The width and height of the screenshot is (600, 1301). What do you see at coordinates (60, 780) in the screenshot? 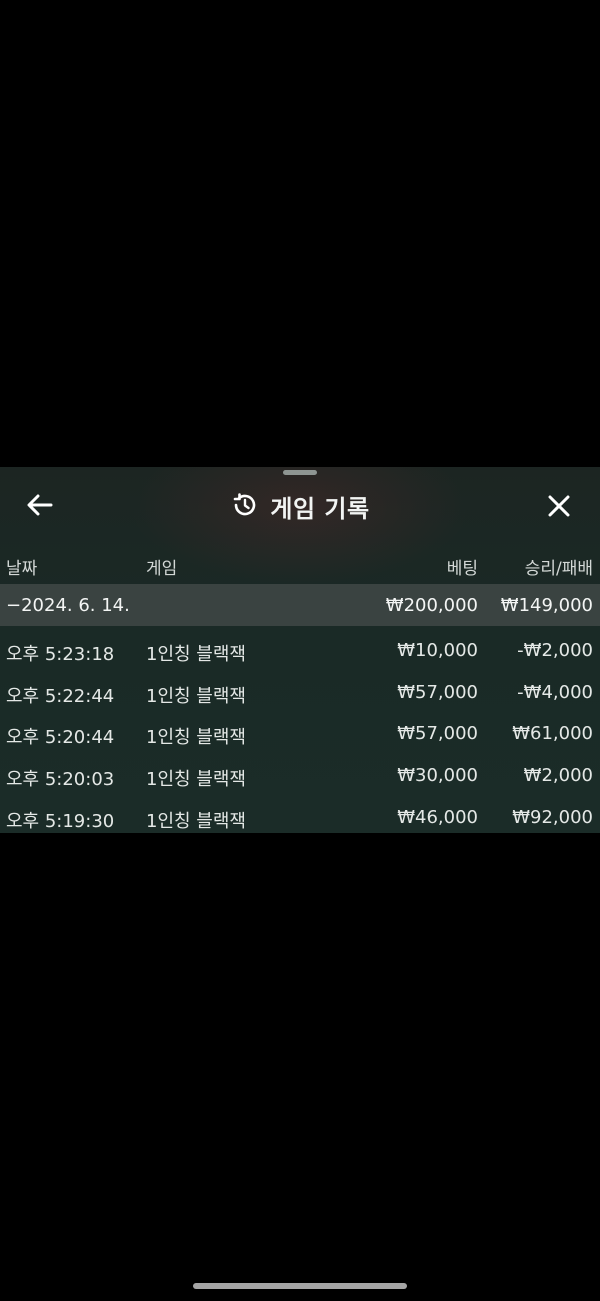
I see `row-time: 오후 5:20:03` at bounding box center [60, 780].